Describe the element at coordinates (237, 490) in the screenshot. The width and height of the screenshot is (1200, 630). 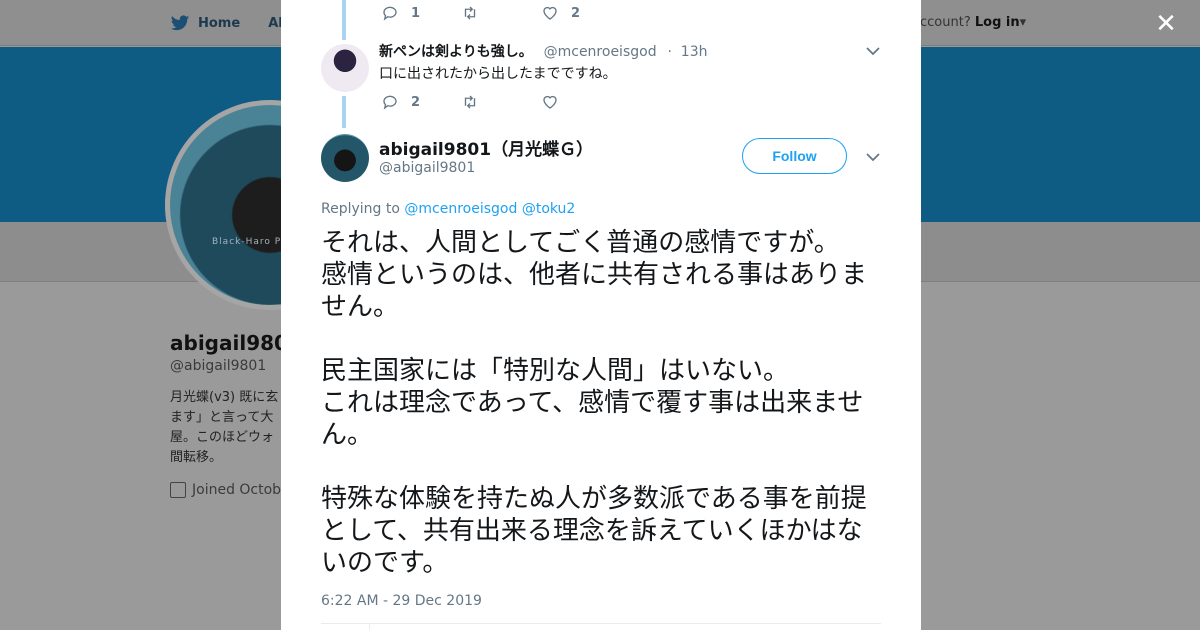
I see `joined-text: Joined Octobe` at that location.